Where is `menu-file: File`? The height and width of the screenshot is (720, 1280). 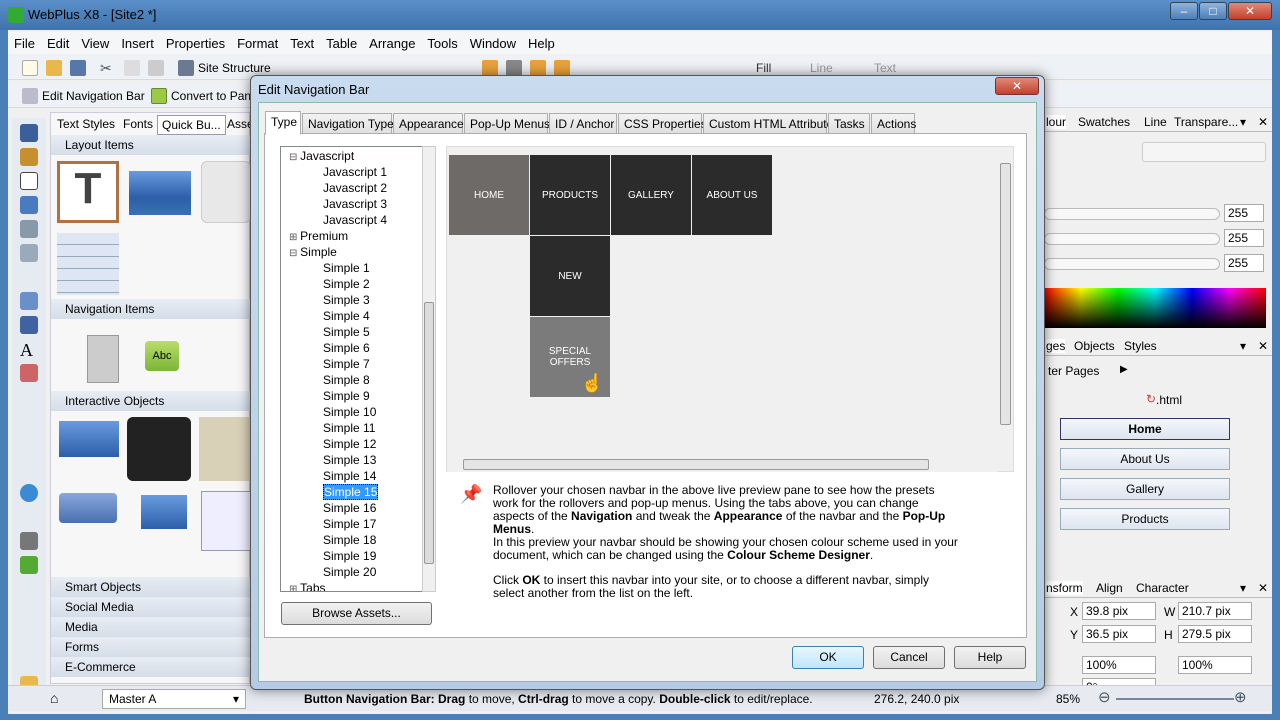 menu-file: File is located at coordinates (24, 43).